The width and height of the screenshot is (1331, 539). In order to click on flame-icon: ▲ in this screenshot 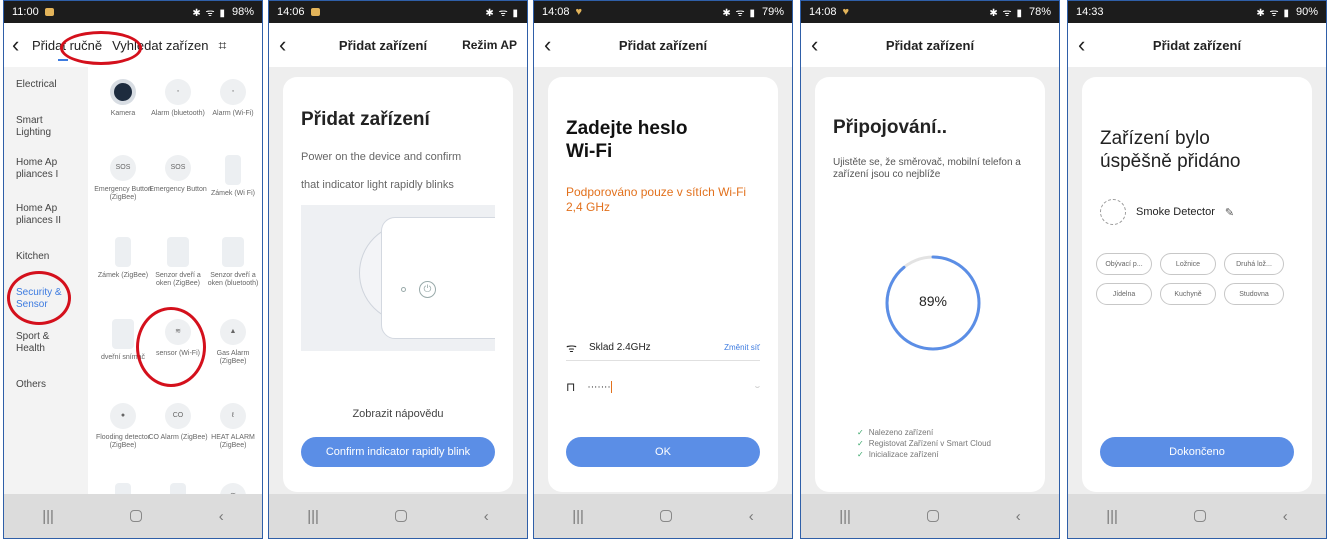, I will do `click(233, 332)`.